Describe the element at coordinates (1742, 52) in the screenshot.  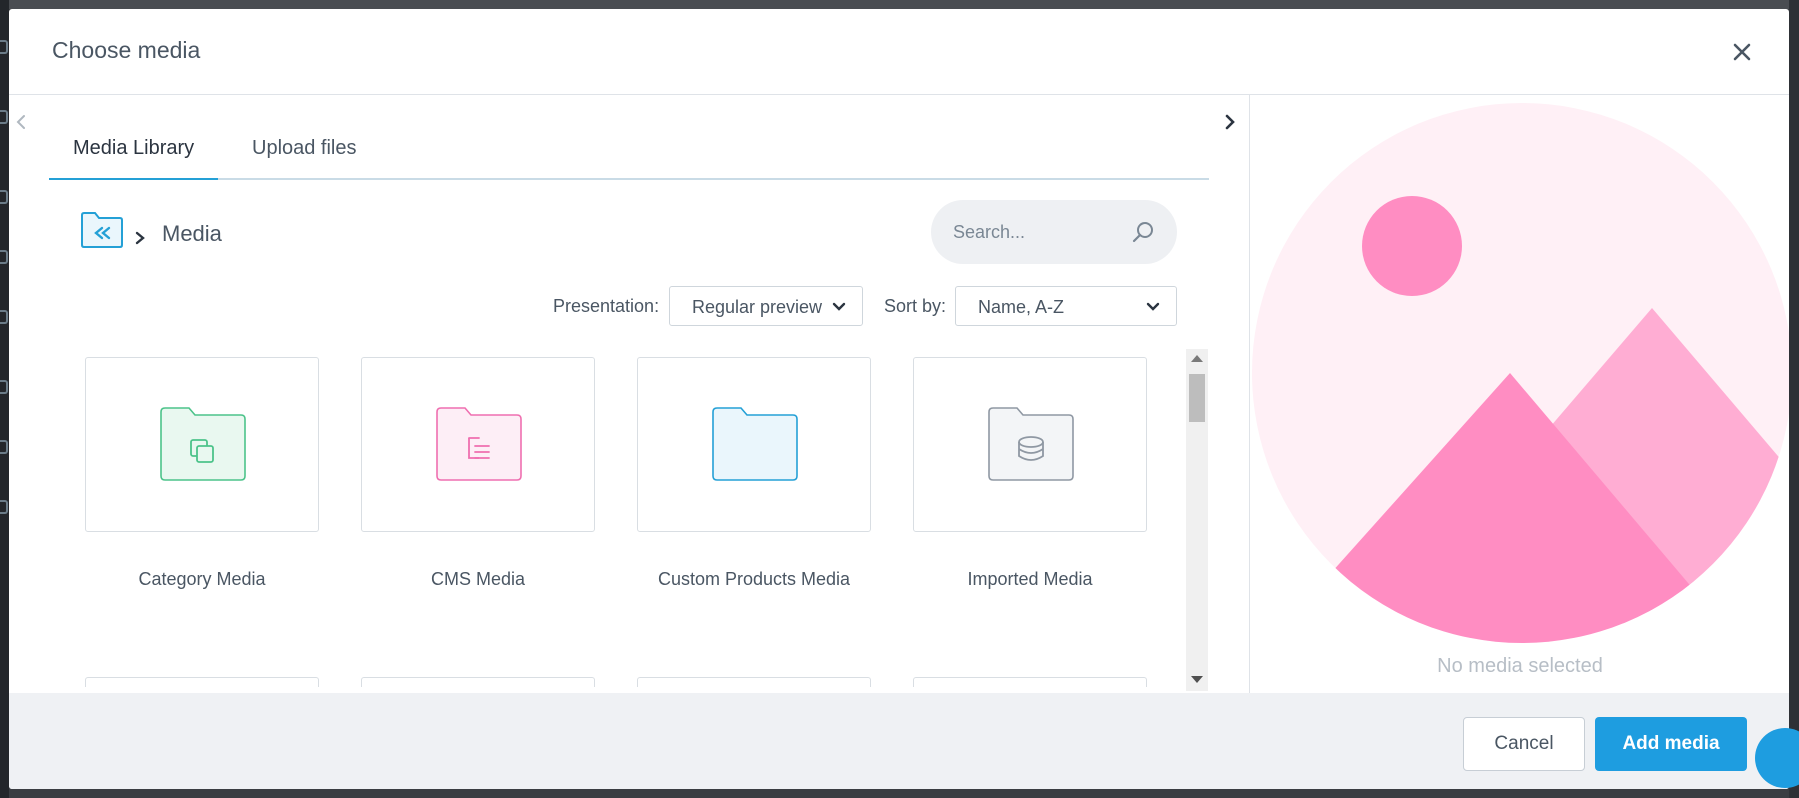
I see `close-icon` at that location.